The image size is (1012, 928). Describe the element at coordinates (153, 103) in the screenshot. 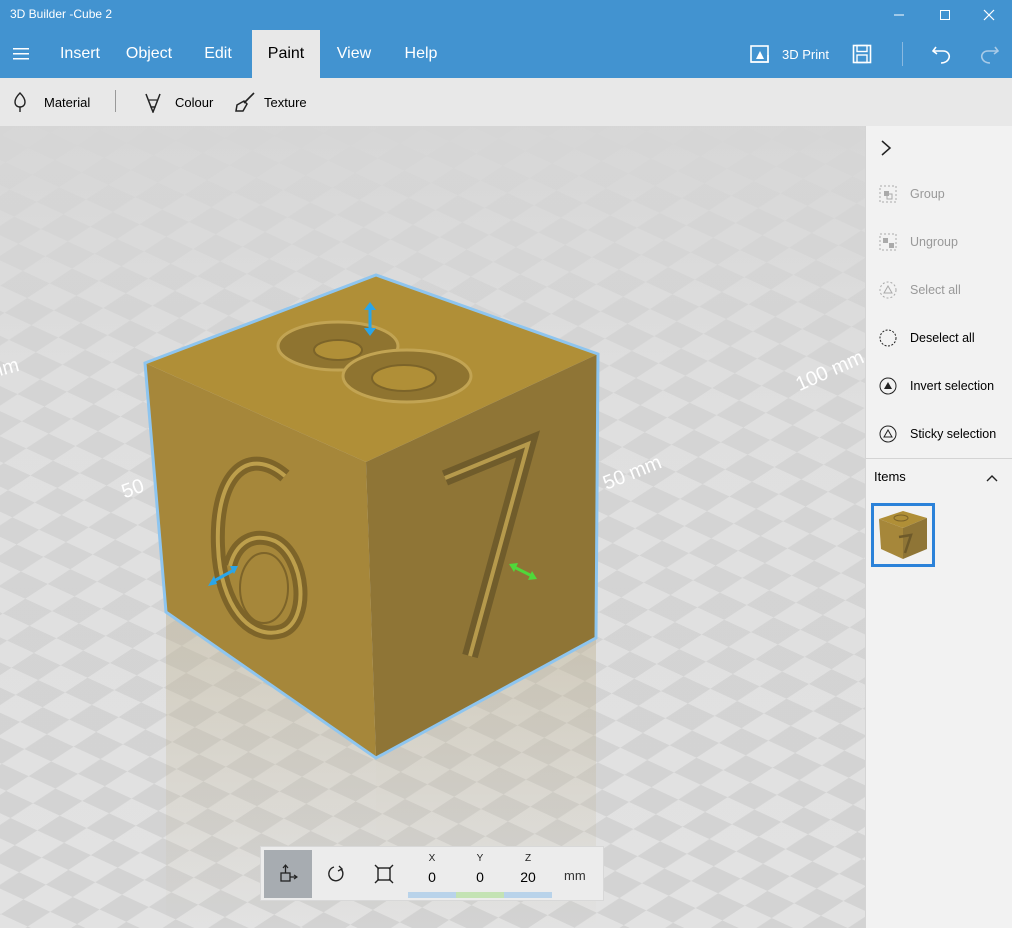

I see `colour-brush-icon` at that location.